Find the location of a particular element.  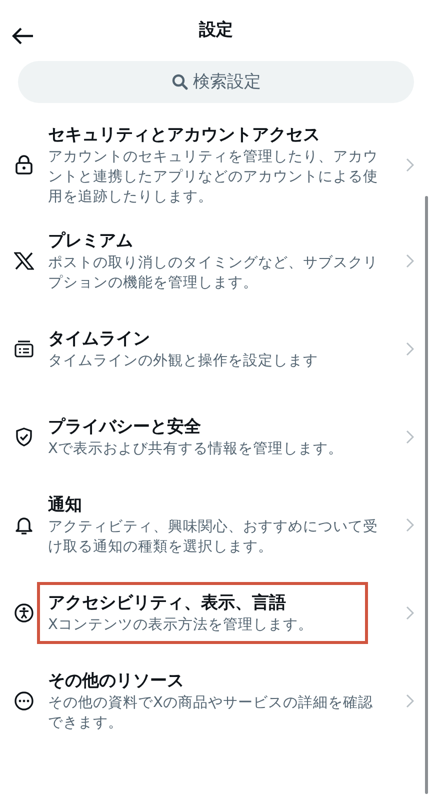

page-title: 設定 is located at coordinates (216, 29).